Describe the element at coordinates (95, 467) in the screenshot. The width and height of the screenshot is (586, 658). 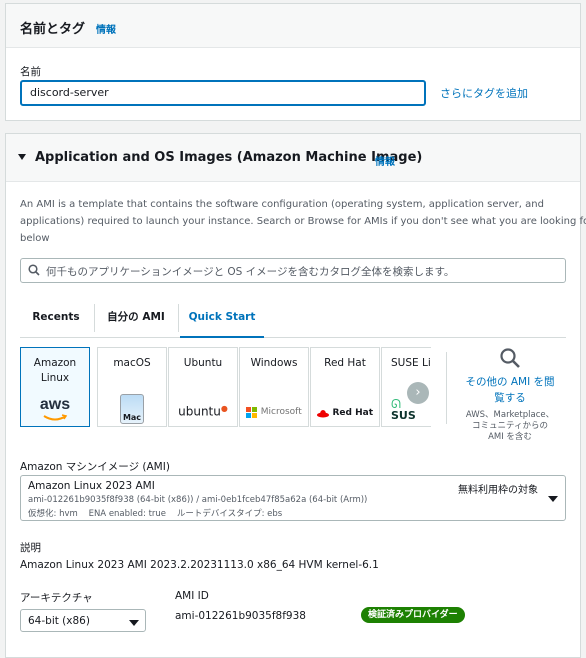
I see `ami-select-label: Amazon マシンイメージ (AMI)` at that location.